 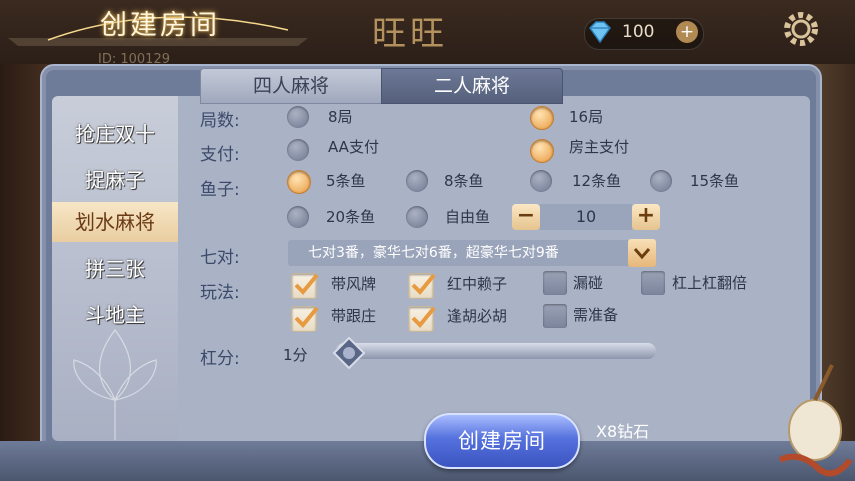 I want to click on sidebar-item-qiangzhuang: 抢庄双十, so click(x=115, y=134).